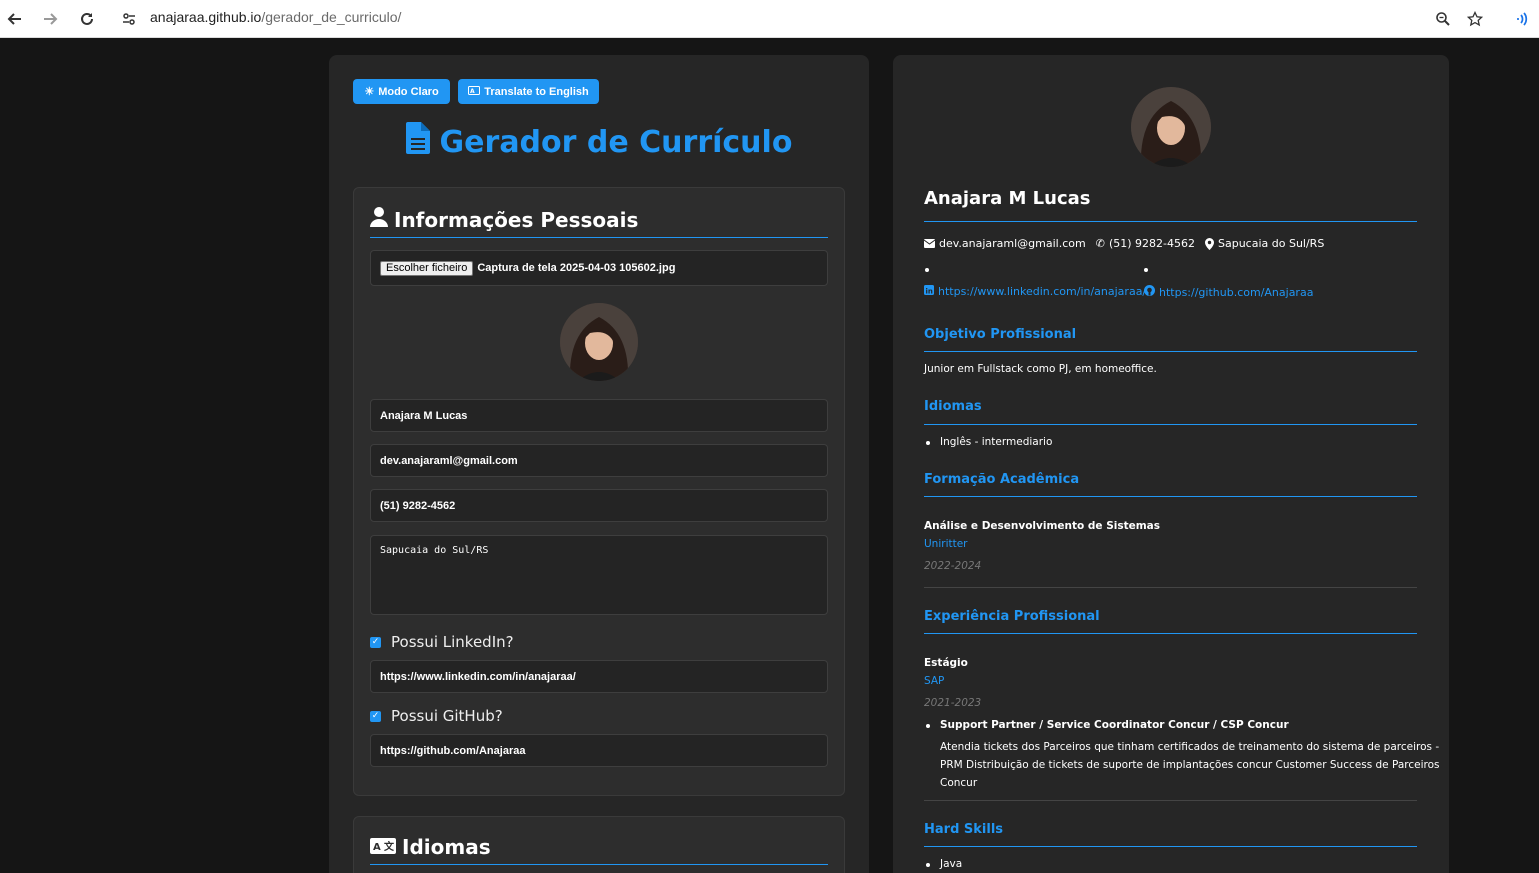  Describe the element at coordinates (424, 415) in the screenshot. I see `name-input-value: Anajara M Lucas` at that location.